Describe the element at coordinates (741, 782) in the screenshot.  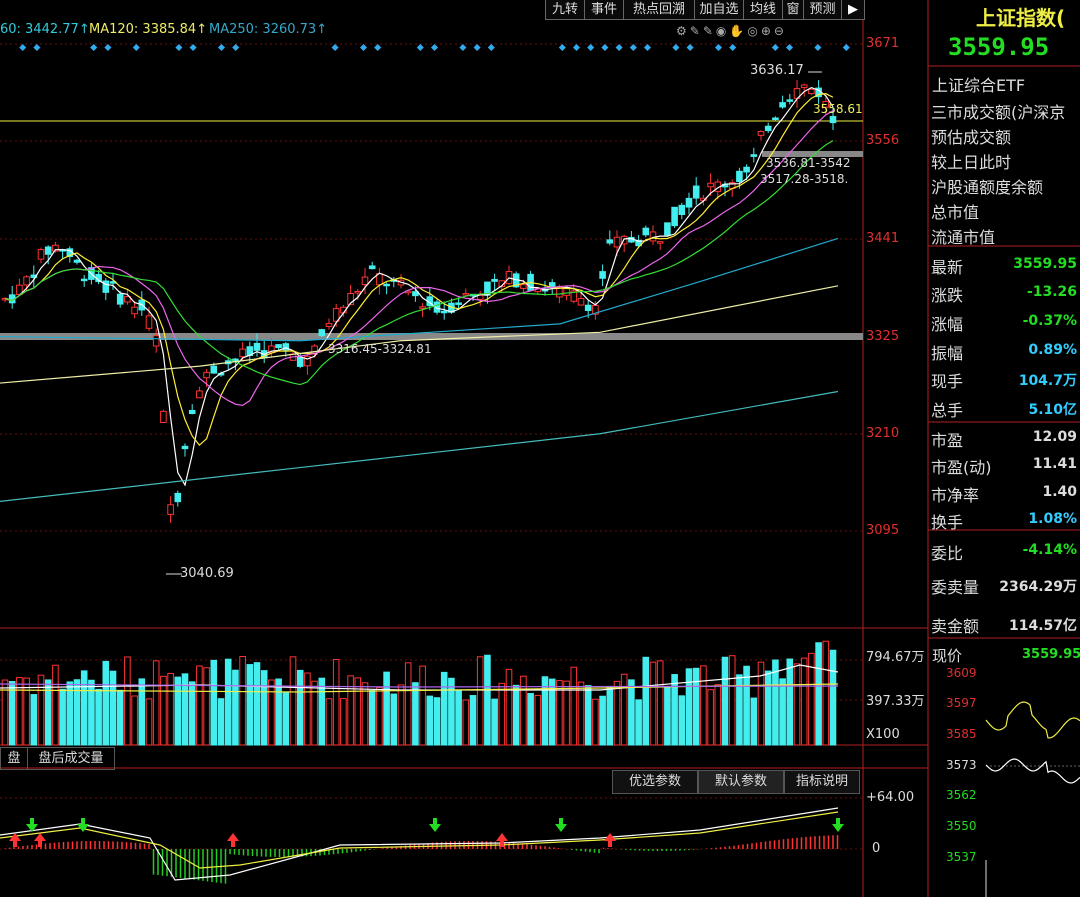
I see `default-params-button: 默认参数` at that location.